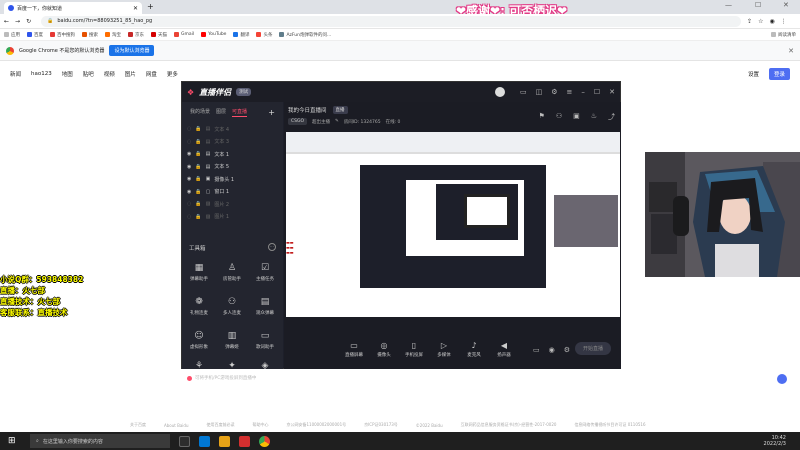 The image size is (800, 450). What do you see at coordinates (775, 441) in the screenshot?
I see `taskbar-clock: 10:42 2022/2/3` at bounding box center [775, 441].